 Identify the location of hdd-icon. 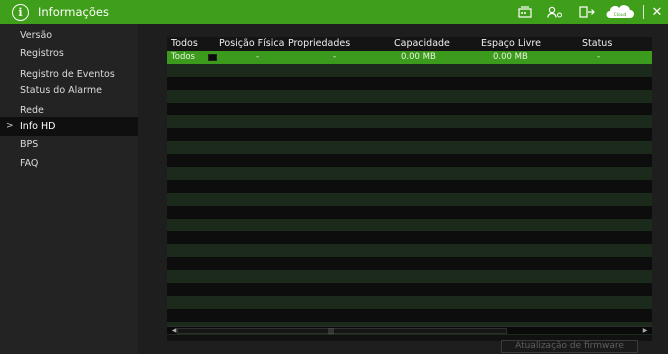
(525, 12).